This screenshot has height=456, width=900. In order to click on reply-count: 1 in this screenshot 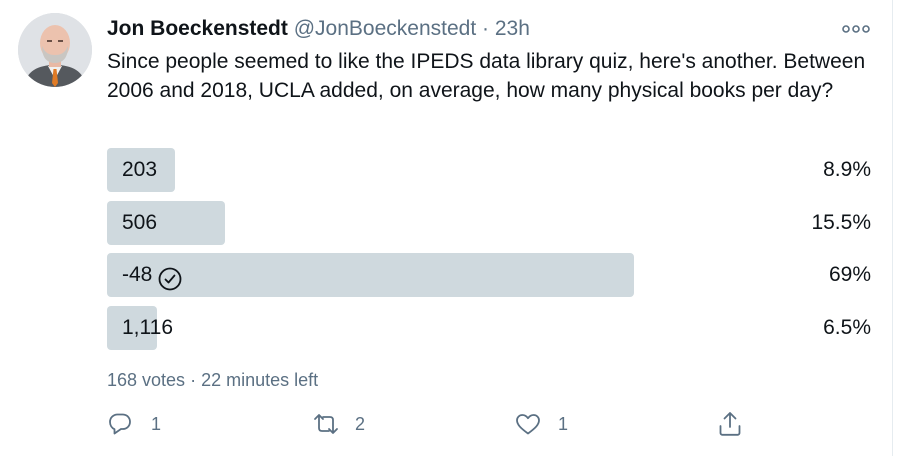, I will do `click(156, 423)`.